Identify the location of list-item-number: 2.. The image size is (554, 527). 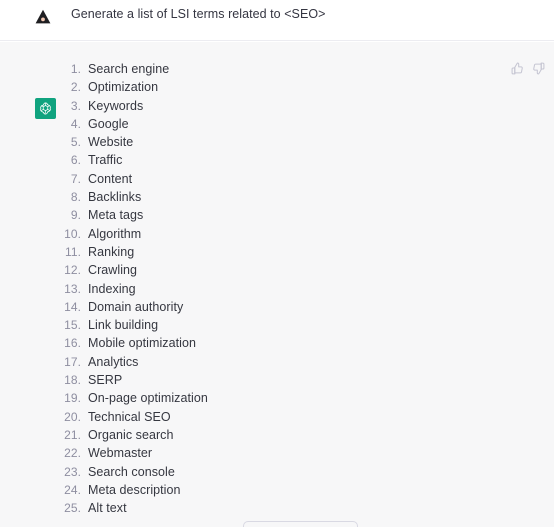
(75, 87).